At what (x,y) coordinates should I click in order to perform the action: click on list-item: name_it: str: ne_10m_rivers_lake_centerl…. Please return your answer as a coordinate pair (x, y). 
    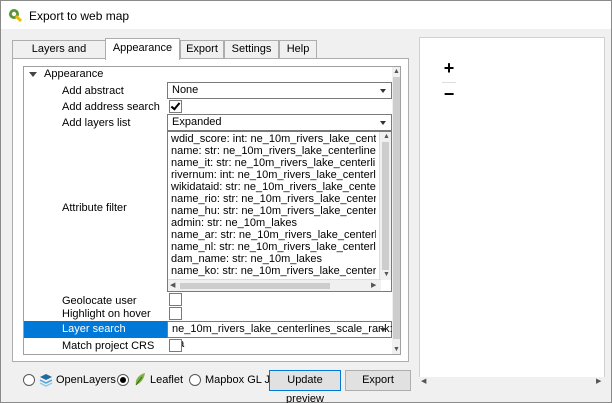
    Looking at the image, I should click on (273, 163).